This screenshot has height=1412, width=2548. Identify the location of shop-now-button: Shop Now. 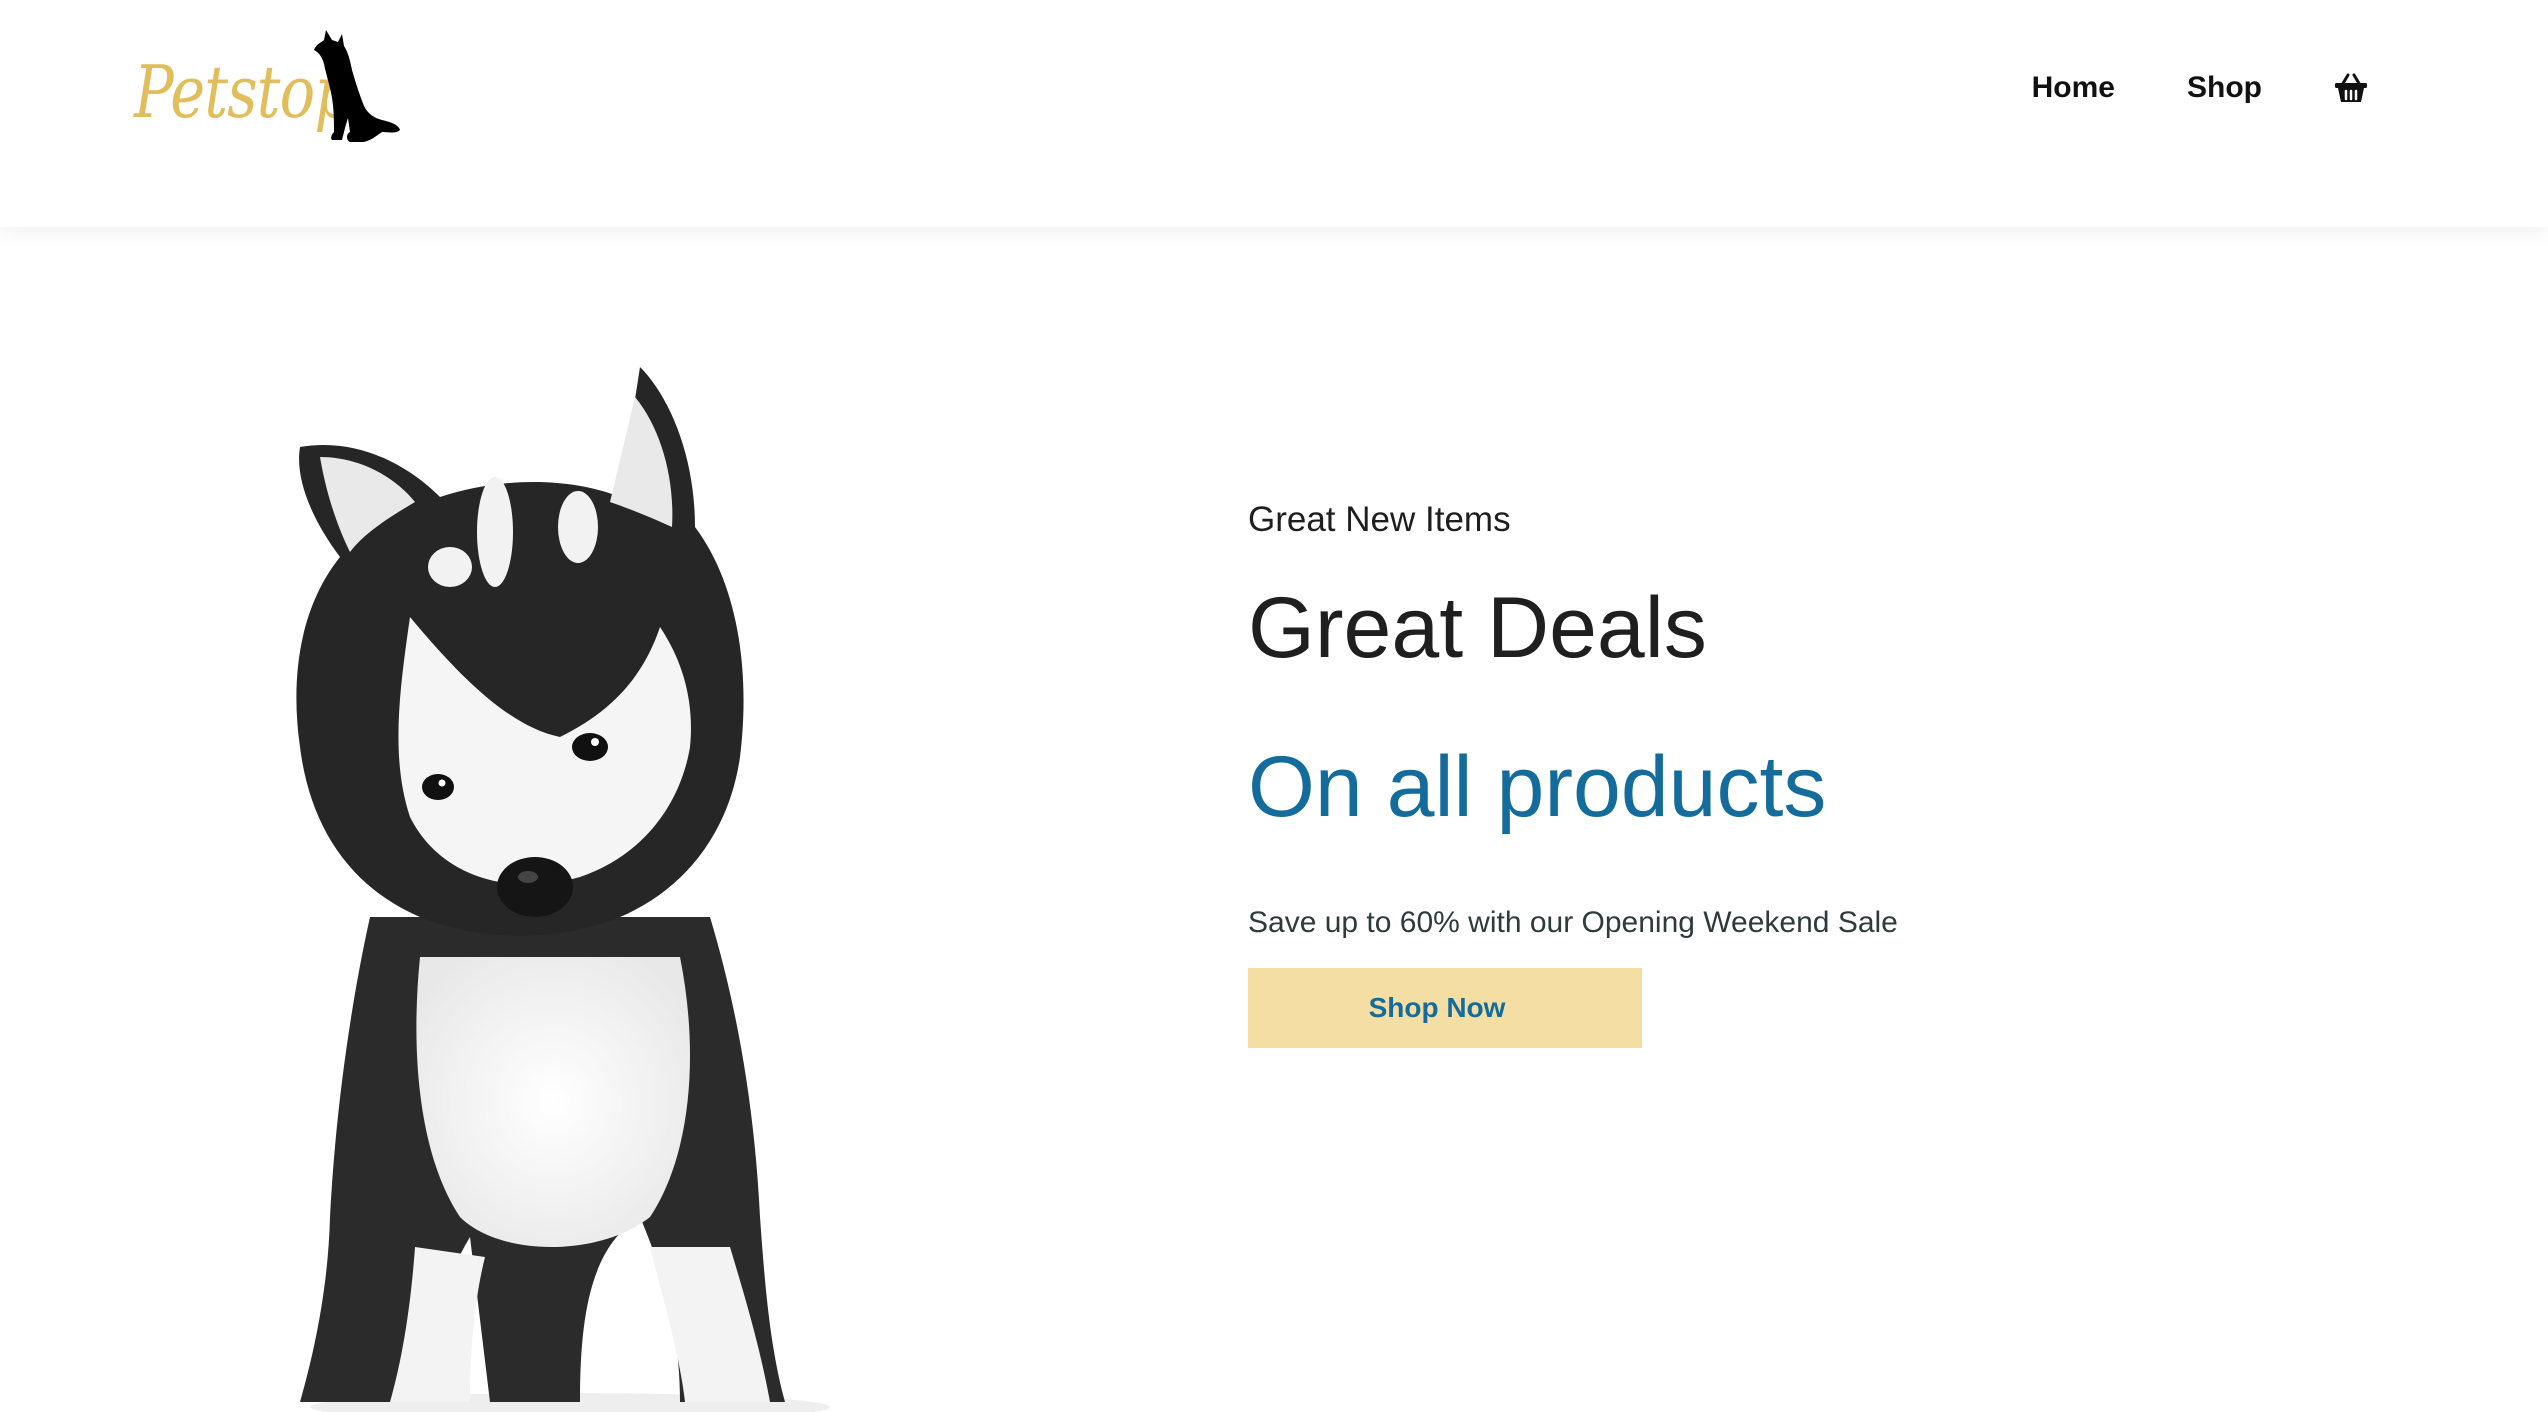
(1445, 1008).